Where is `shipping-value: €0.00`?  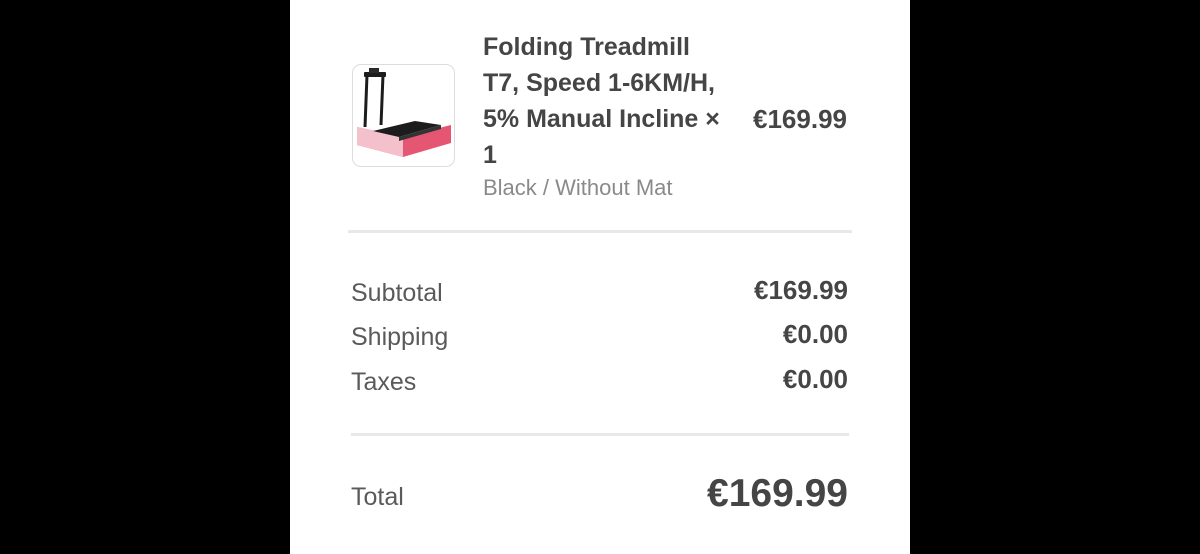 shipping-value: €0.00 is located at coordinates (815, 334).